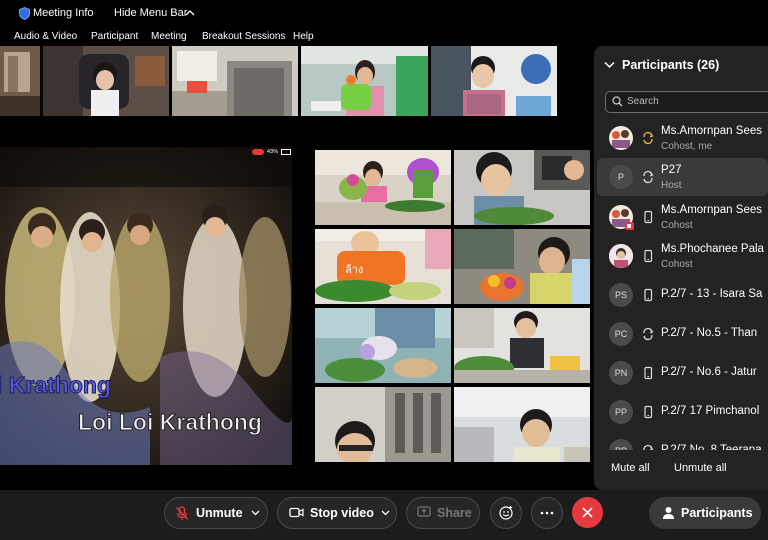 The height and width of the screenshot is (540, 768). I want to click on stop-video-button: Stop video, so click(337, 513).